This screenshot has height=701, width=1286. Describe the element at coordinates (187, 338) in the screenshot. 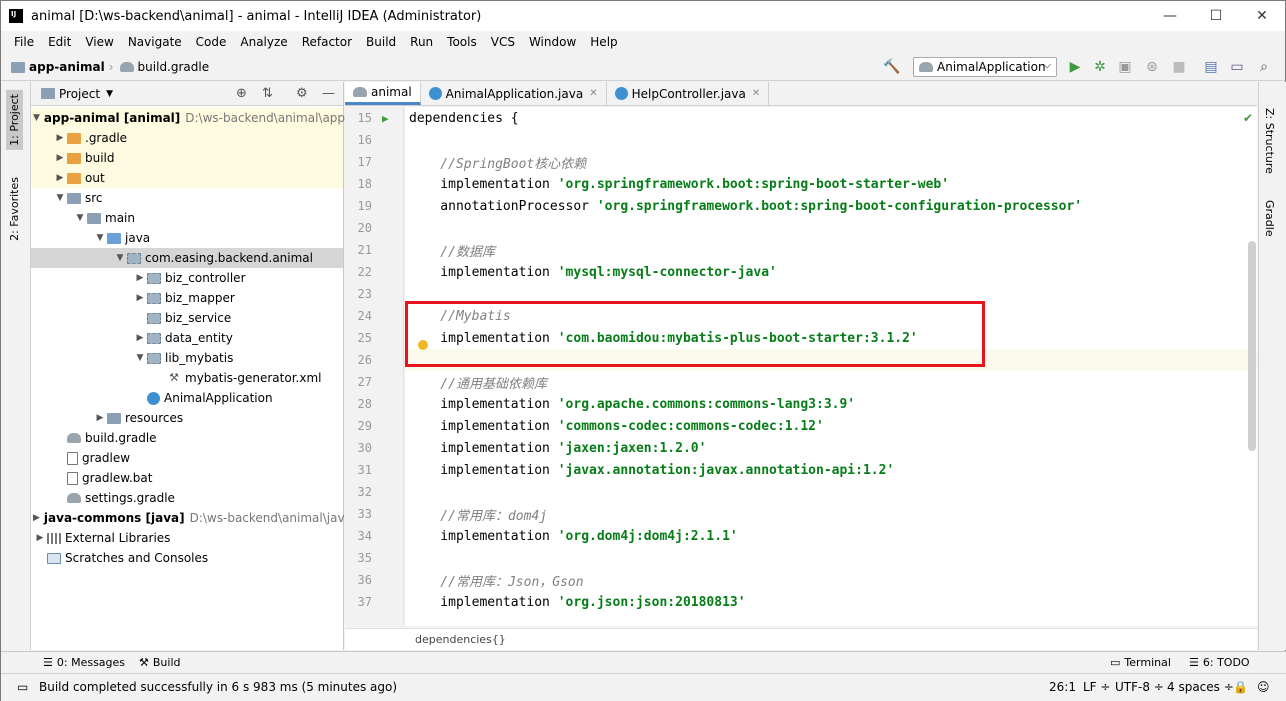

I see `tree-item: ▶ data_entity` at that location.